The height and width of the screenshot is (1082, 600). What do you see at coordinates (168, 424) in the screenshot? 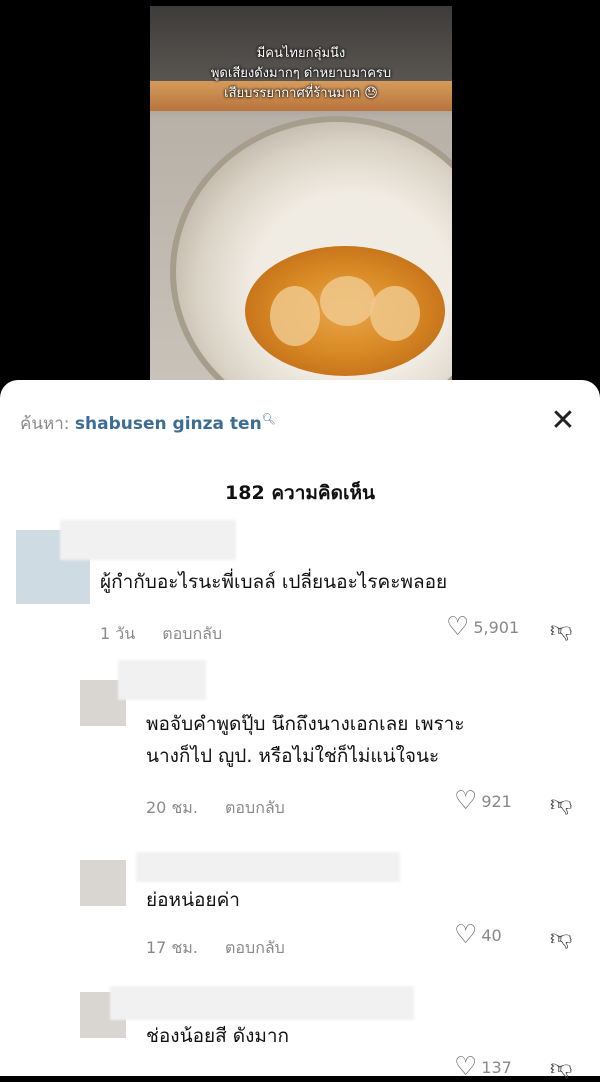
I see `search-term: shabusen ginza ten` at bounding box center [168, 424].